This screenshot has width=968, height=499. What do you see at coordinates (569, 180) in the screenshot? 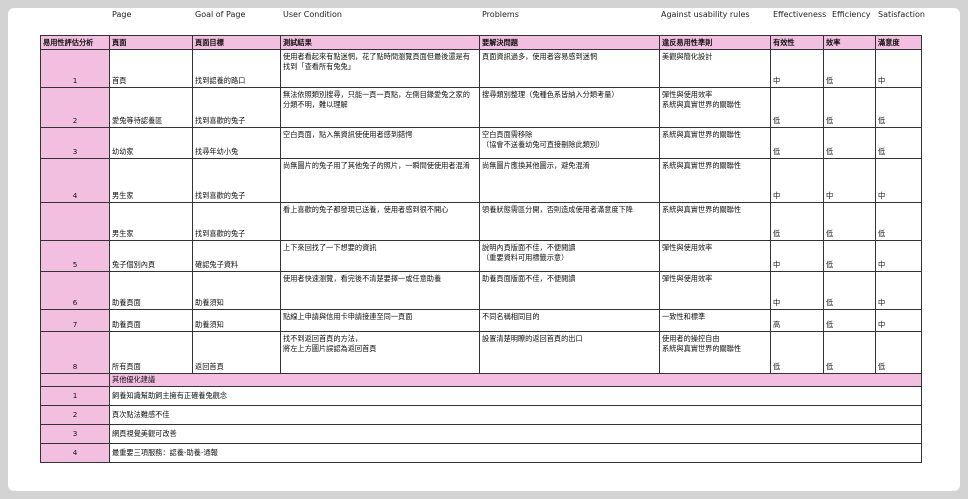
I see `row-problem: 尚無圖片應換其他圖示，避免混淆` at bounding box center [569, 180].